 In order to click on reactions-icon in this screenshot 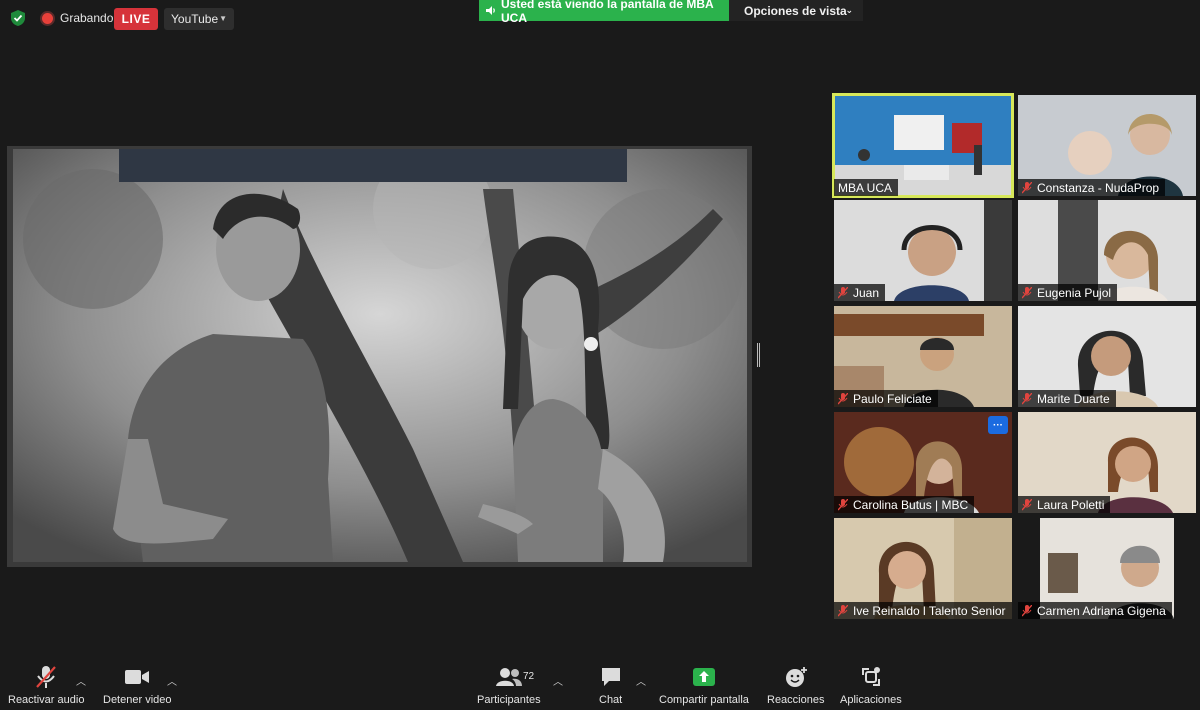, I will do `click(796, 677)`.